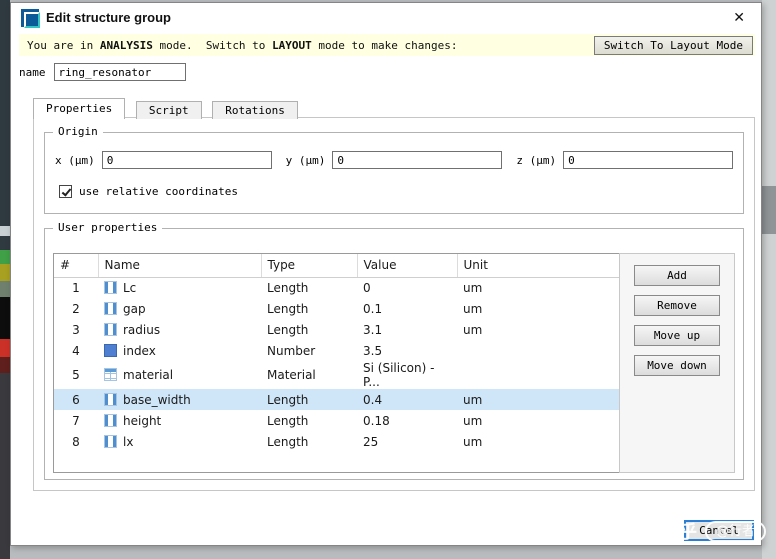 This screenshot has width=776, height=559. I want to click on material-property-icon, so click(110, 374).